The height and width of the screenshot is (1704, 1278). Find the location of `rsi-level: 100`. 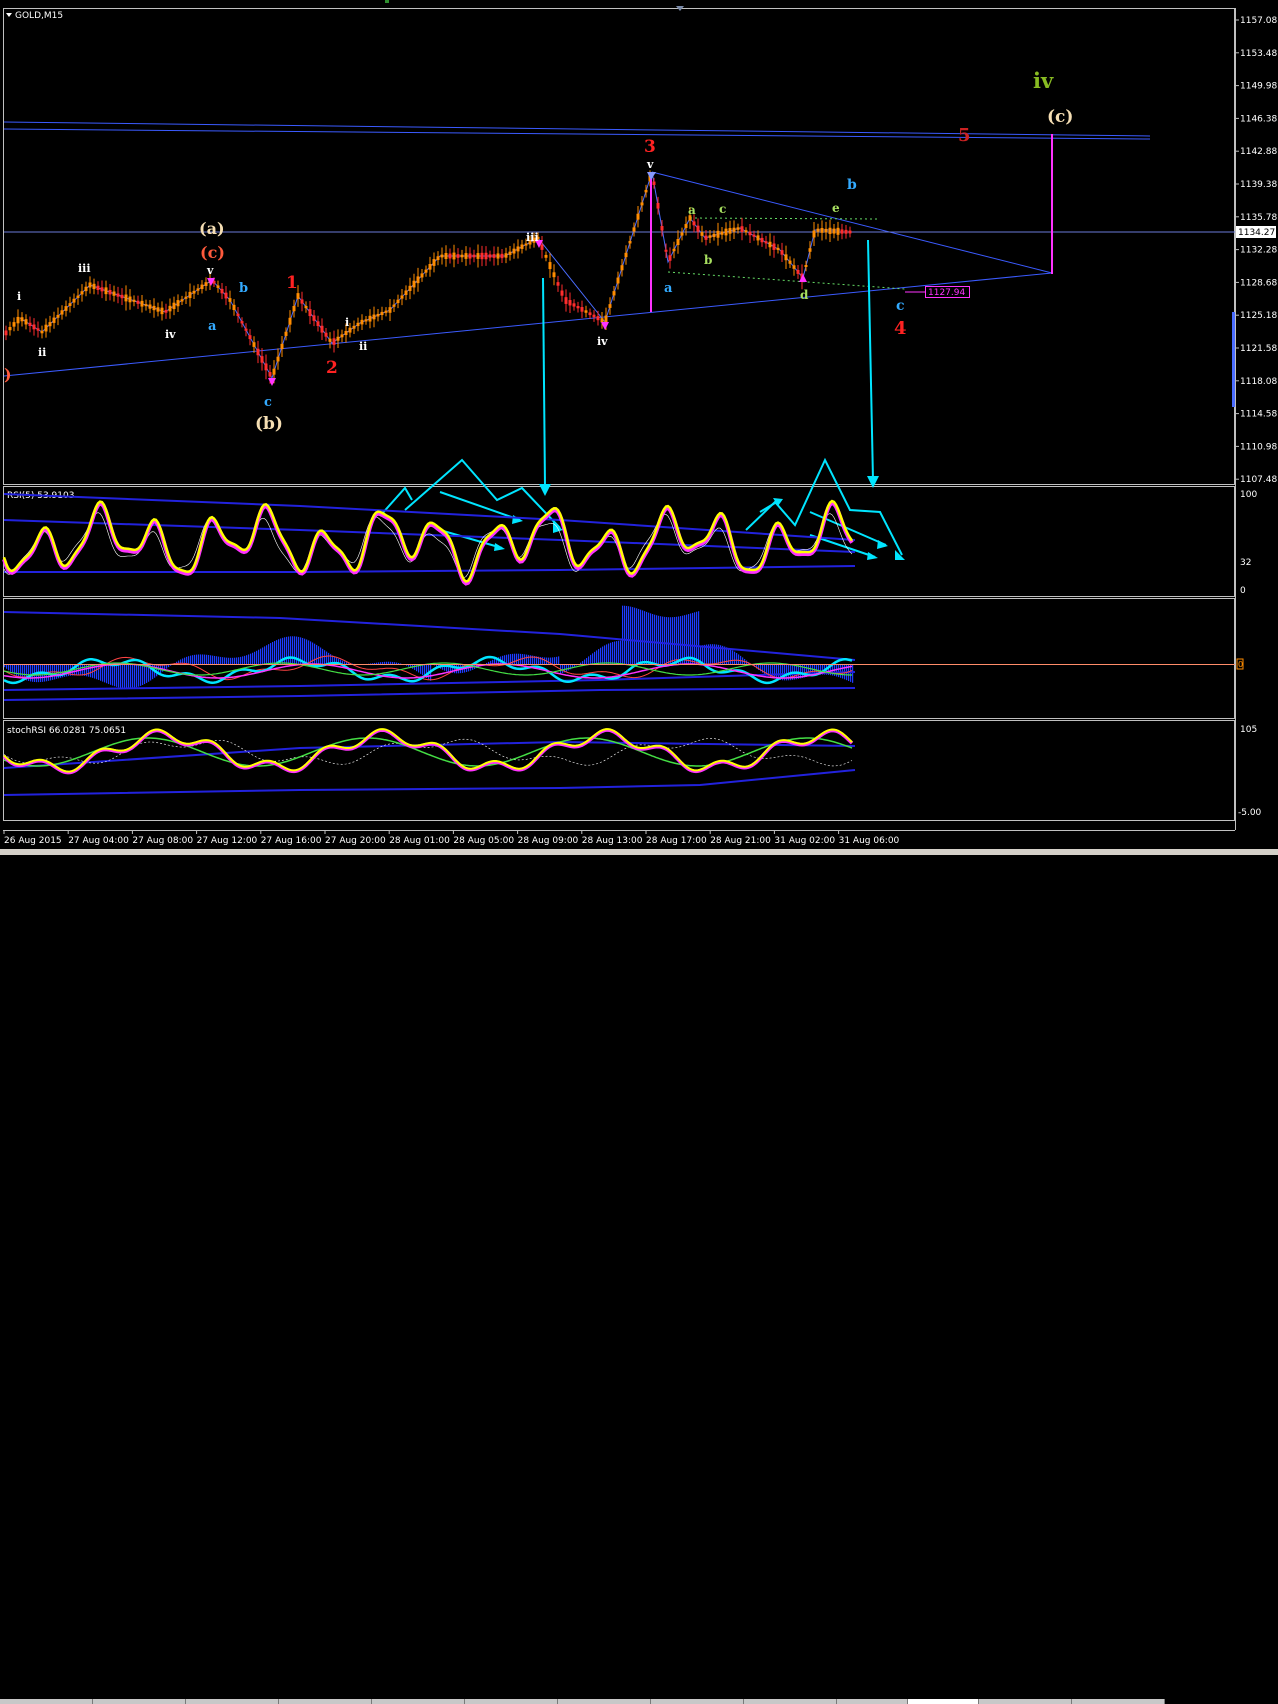

rsi-level: 100 is located at coordinates (1248, 495).